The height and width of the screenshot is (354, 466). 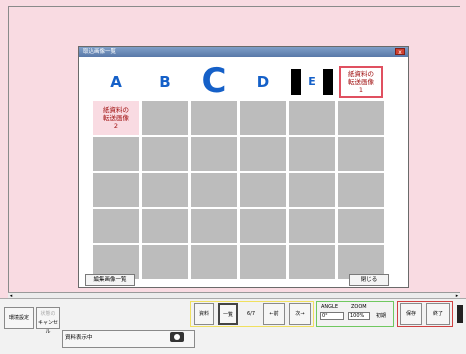 I want to click on thumbnail-7: 紙資料の 転送画像 2, so click(x=116, y=118).